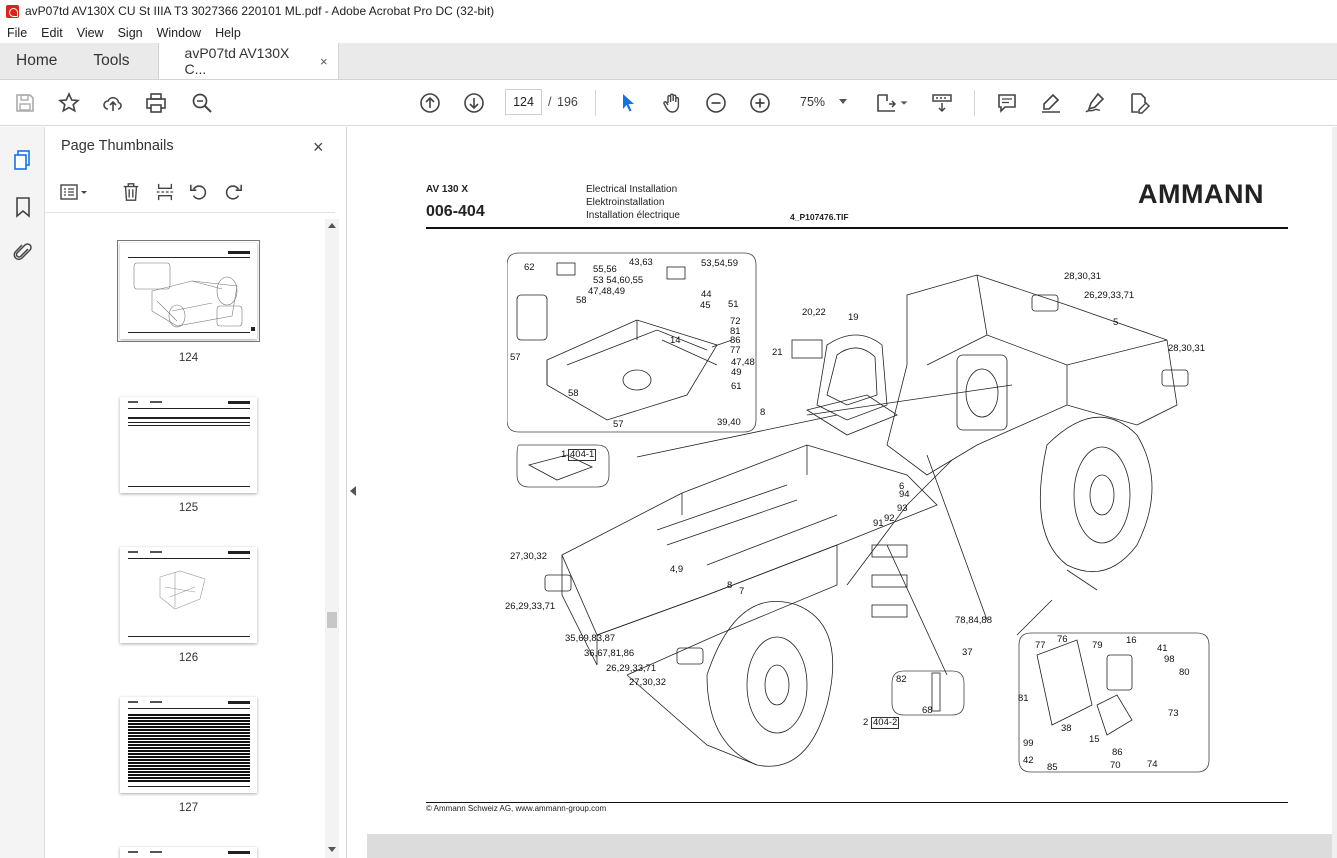  I want to click on callout: 8, so click(730, 585).